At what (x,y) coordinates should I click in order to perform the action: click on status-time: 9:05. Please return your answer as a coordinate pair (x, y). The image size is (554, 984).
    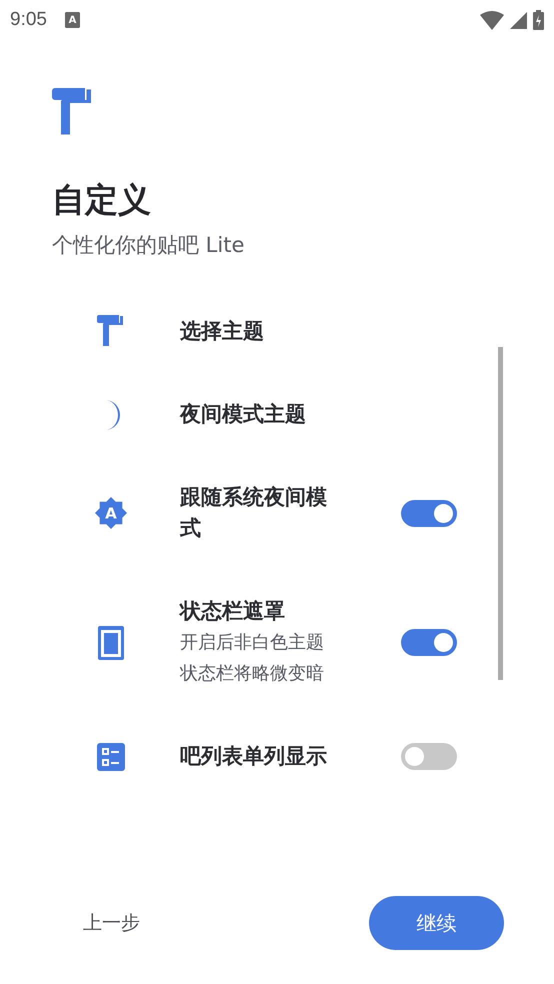
    Looking at the image, I should click on (28, 20).